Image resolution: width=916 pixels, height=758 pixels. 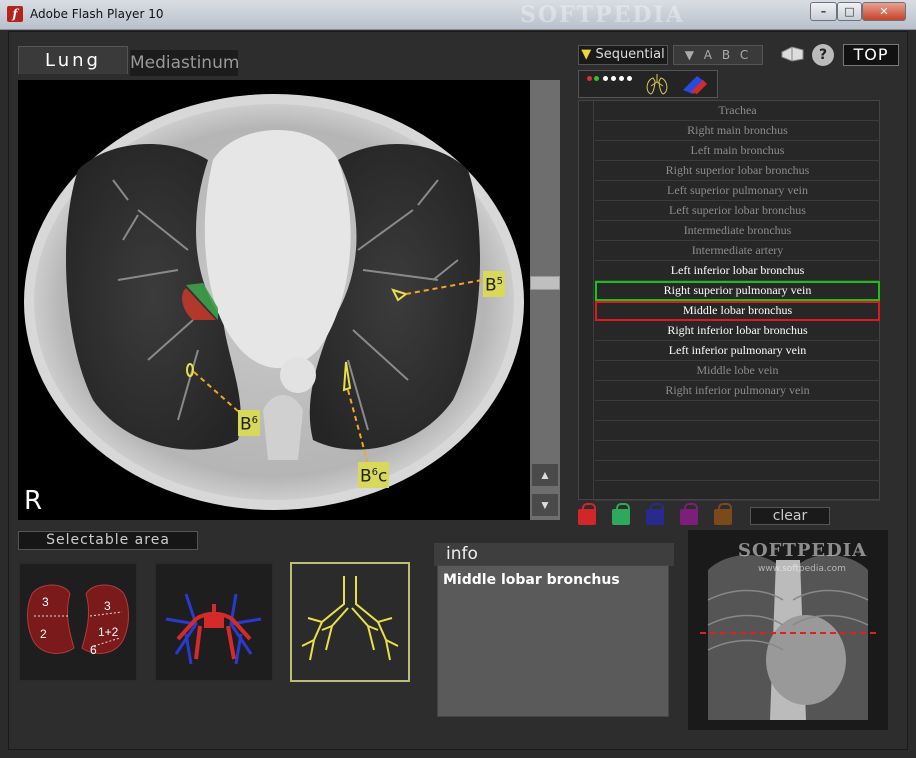 What do you see at coordinates (737, 231) in the screenshot?
I see `structure-list-item: Intermediate bronchus` at bounding box center [737, 231].